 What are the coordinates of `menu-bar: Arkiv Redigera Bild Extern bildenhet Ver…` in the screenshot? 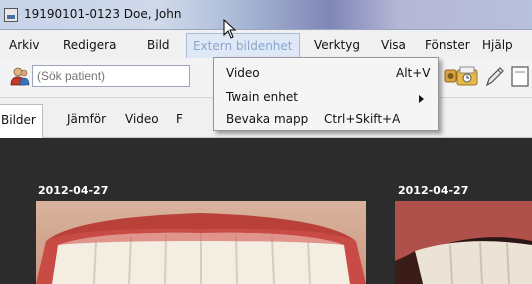 It's located at (266, 44).